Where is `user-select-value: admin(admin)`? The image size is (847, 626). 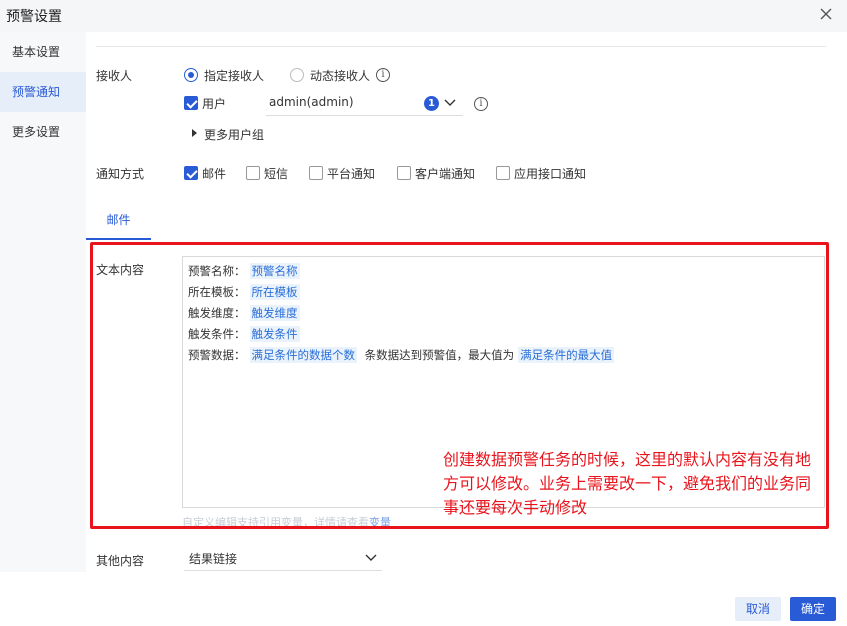
user-select-value: admin(admin) is located at coordinates (311, 102).